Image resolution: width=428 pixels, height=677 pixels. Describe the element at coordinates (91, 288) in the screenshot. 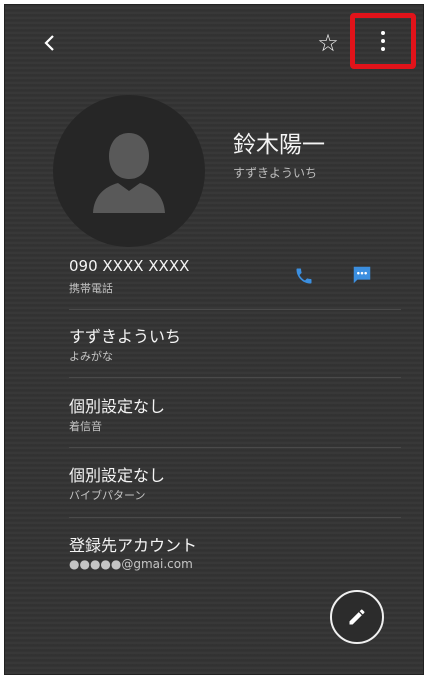

I see `phone-type: 携帯電話` at that location.